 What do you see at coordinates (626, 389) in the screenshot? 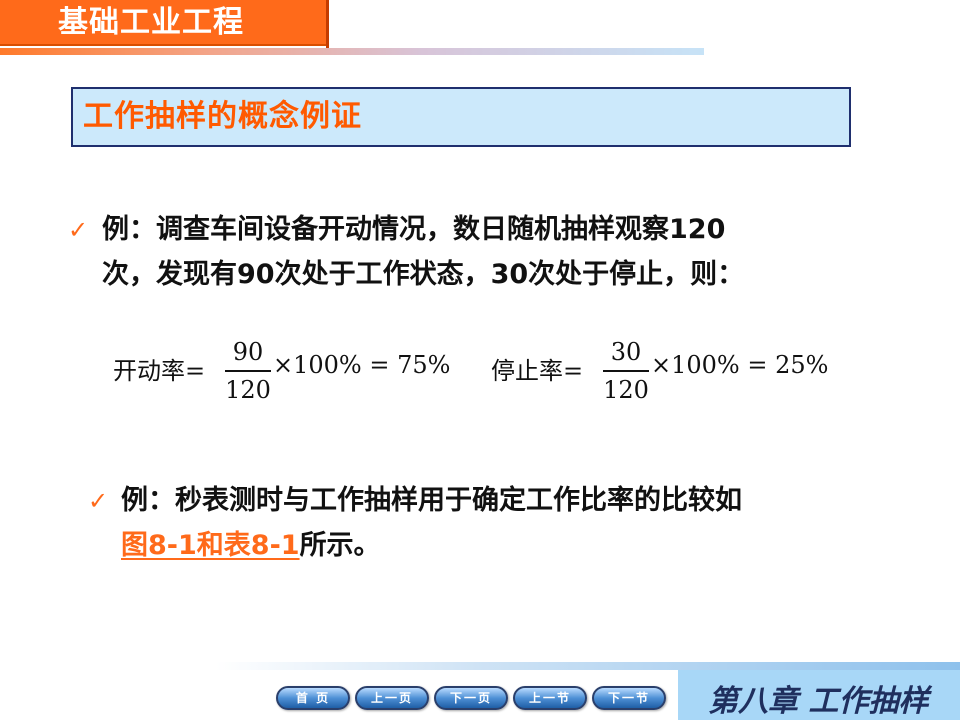
I see `formula-idle-denominator: 120` at bounding box center [626, 389].